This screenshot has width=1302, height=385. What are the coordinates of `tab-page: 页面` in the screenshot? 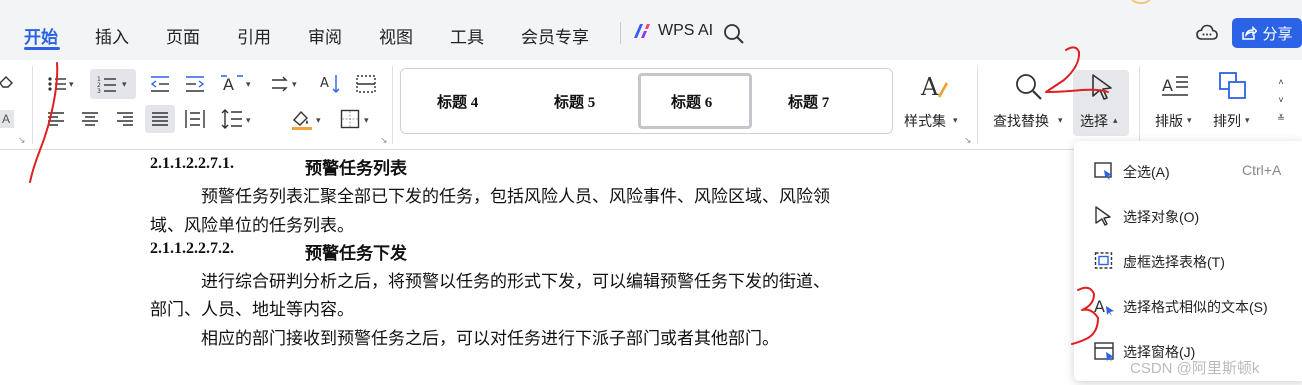 It's located at (183, 35).